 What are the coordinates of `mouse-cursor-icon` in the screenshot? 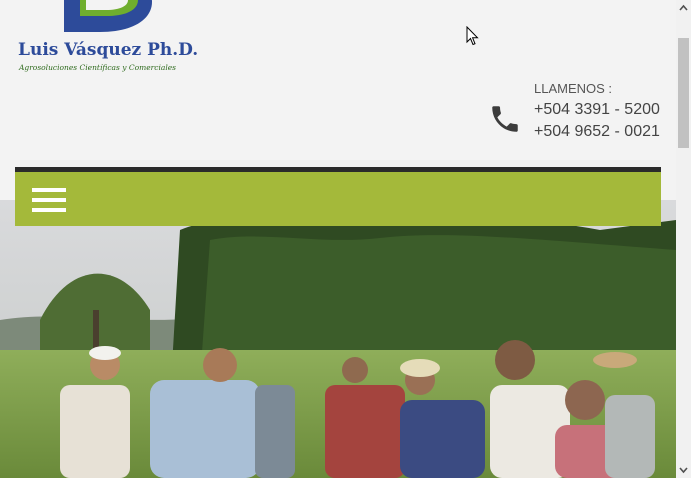 It's located at (472, 36).